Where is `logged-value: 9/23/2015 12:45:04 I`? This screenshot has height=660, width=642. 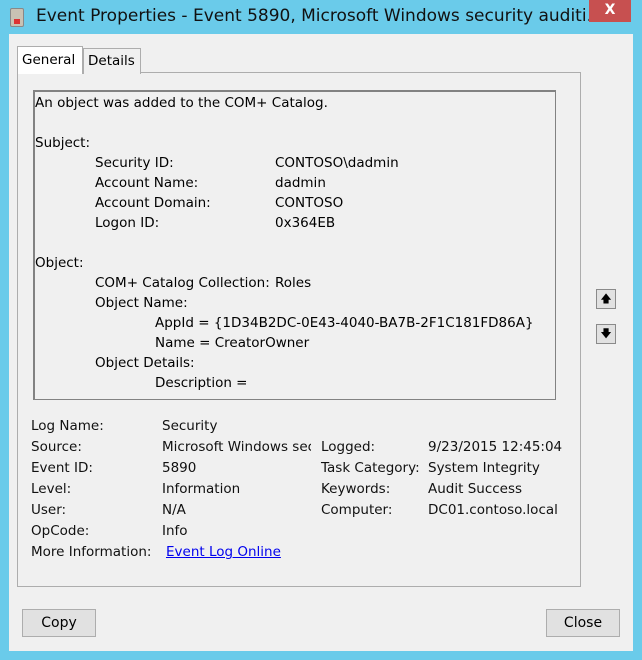
logged-value: 9/23/2015 12:45:04 I is located at coordinates (495, 447).